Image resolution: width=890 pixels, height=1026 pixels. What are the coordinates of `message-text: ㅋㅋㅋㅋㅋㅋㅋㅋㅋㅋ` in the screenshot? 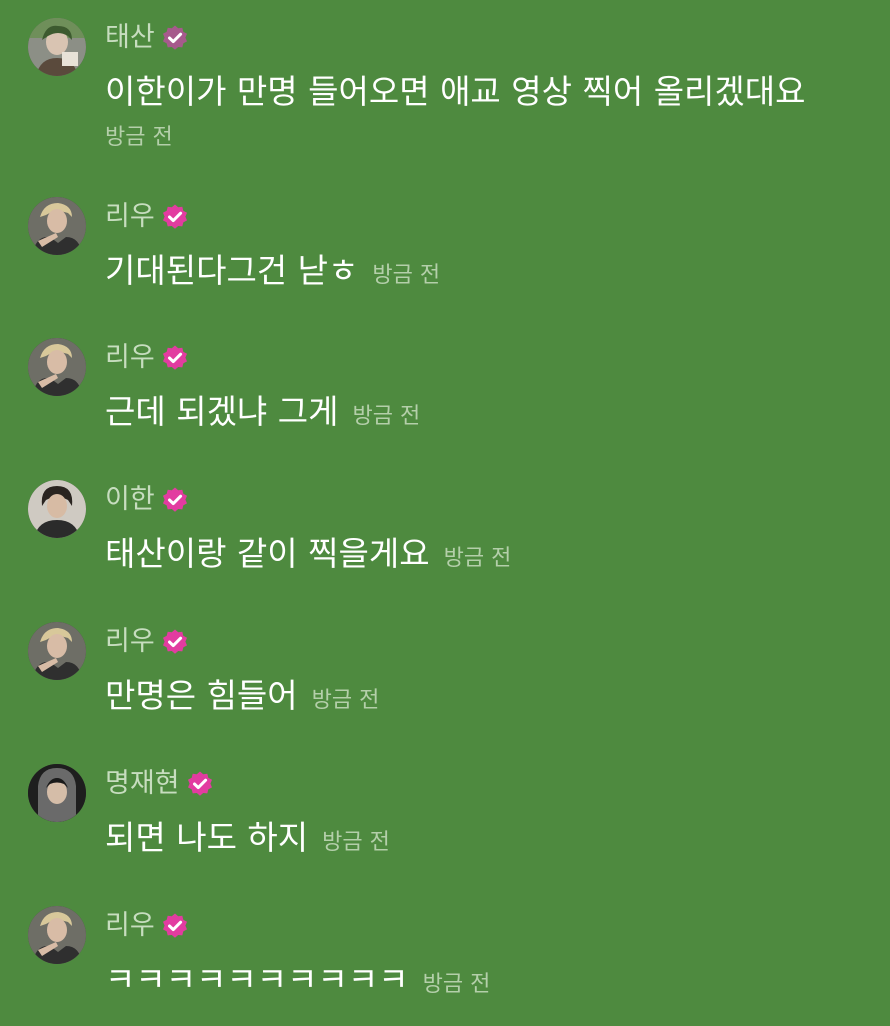 It's located at (257, 980).